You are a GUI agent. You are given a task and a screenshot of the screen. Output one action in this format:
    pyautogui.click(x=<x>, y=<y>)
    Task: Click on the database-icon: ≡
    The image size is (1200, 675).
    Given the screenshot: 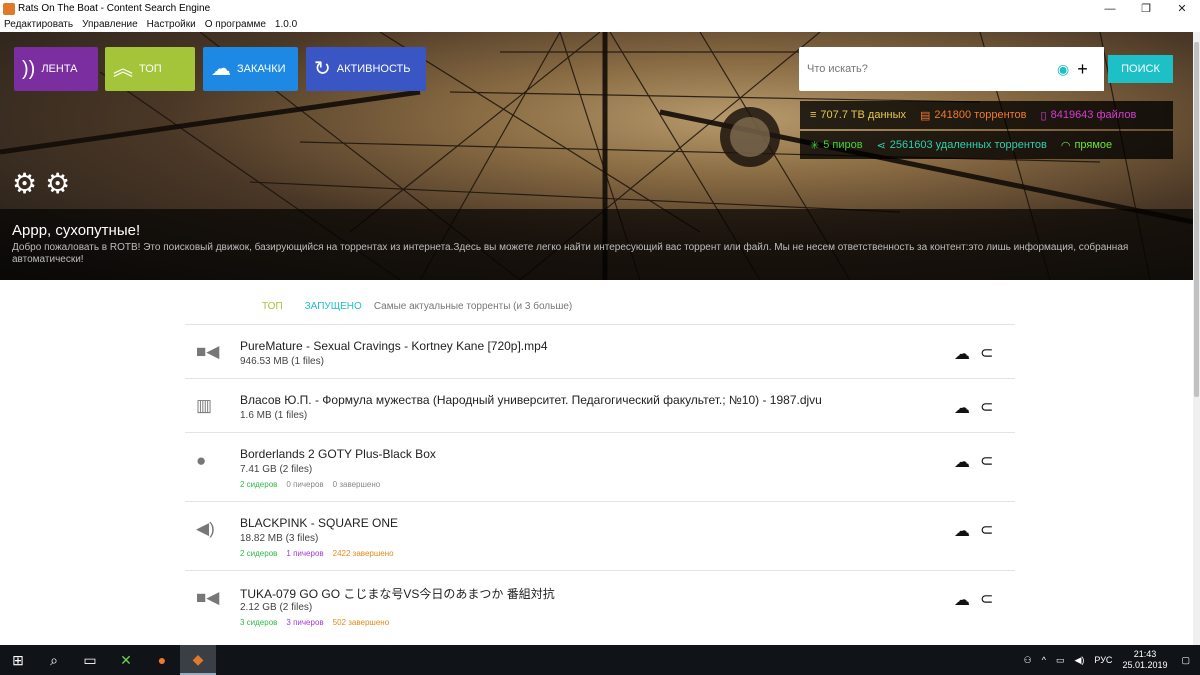 What is the action you would take?
    pyautogui.click(x=813, y=115)
    